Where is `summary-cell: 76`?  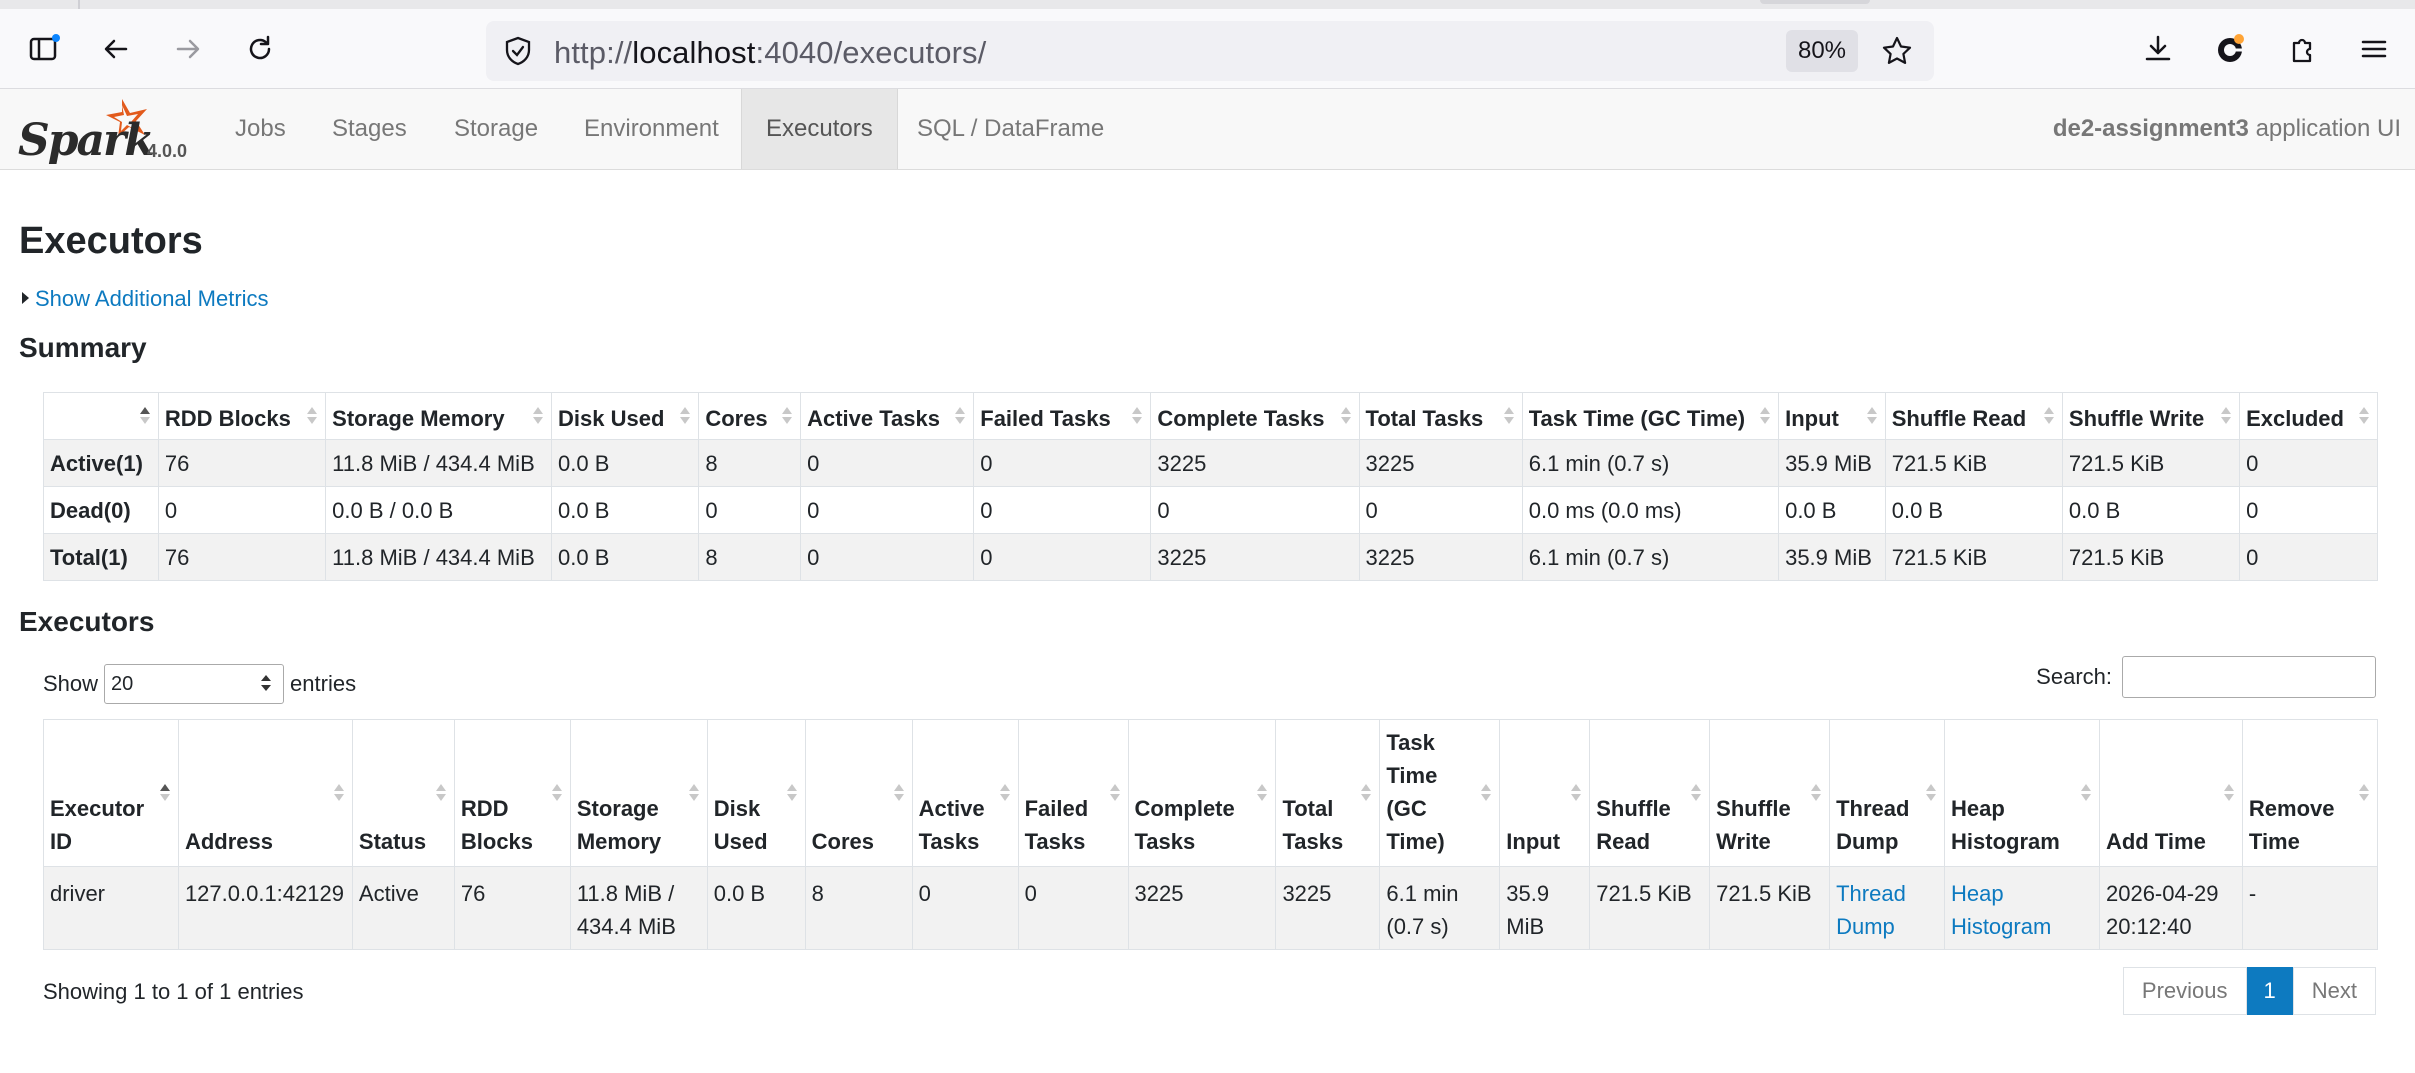
summary-cell: 76 is located at coordinates (242, 463).